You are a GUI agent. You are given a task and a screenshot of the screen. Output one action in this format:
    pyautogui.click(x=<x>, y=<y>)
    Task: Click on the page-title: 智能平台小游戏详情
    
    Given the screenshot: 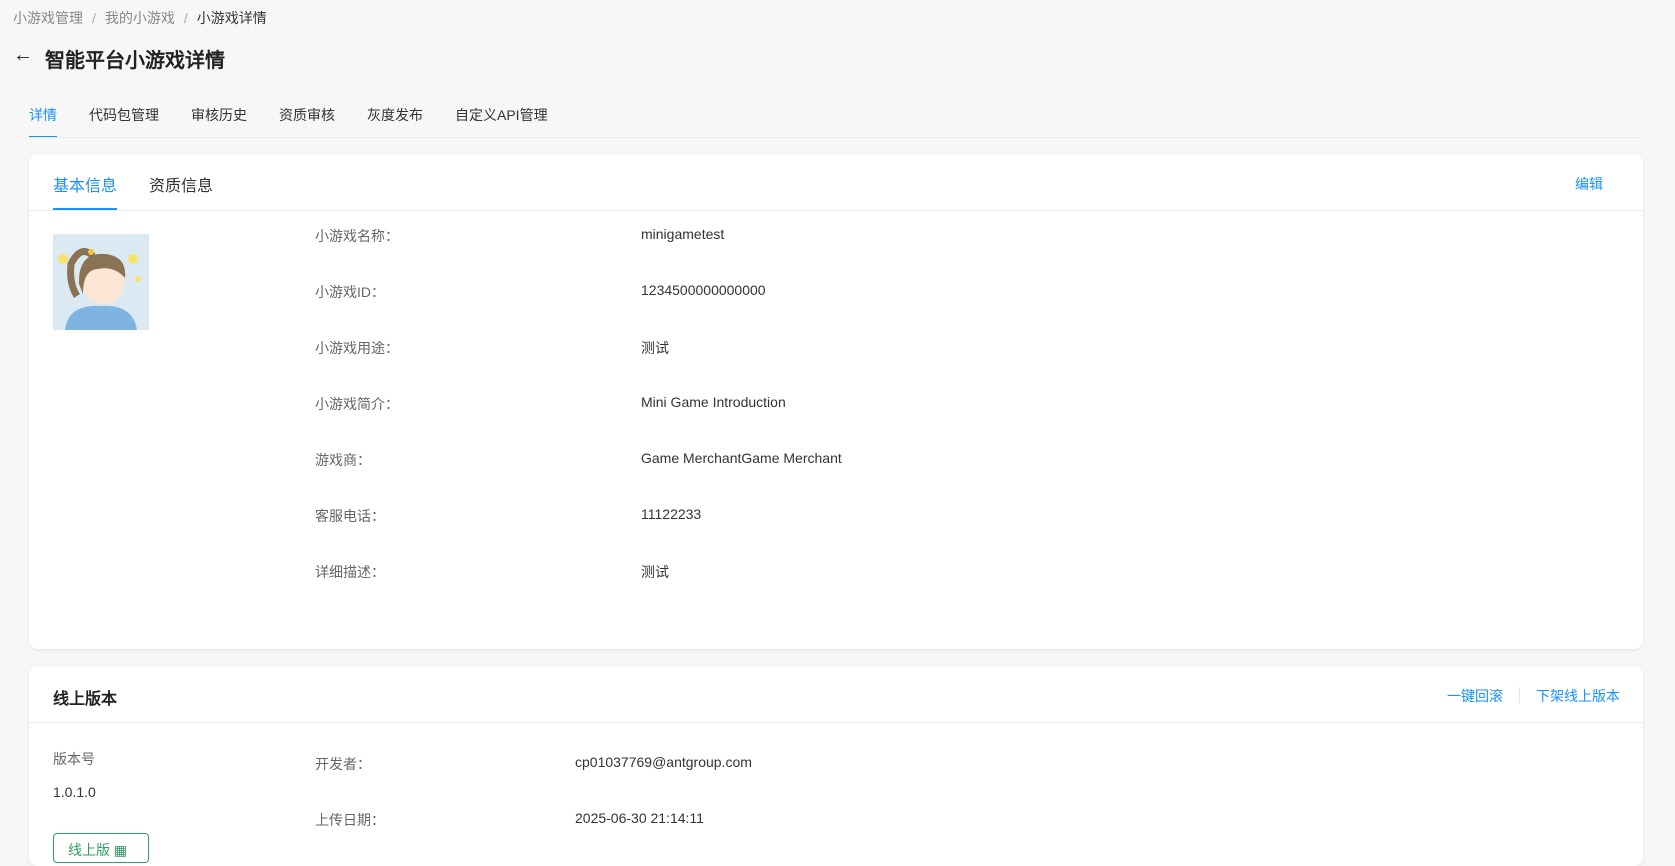 What is the action you would take?
    pyautogui.click(x=135, y=61)
    